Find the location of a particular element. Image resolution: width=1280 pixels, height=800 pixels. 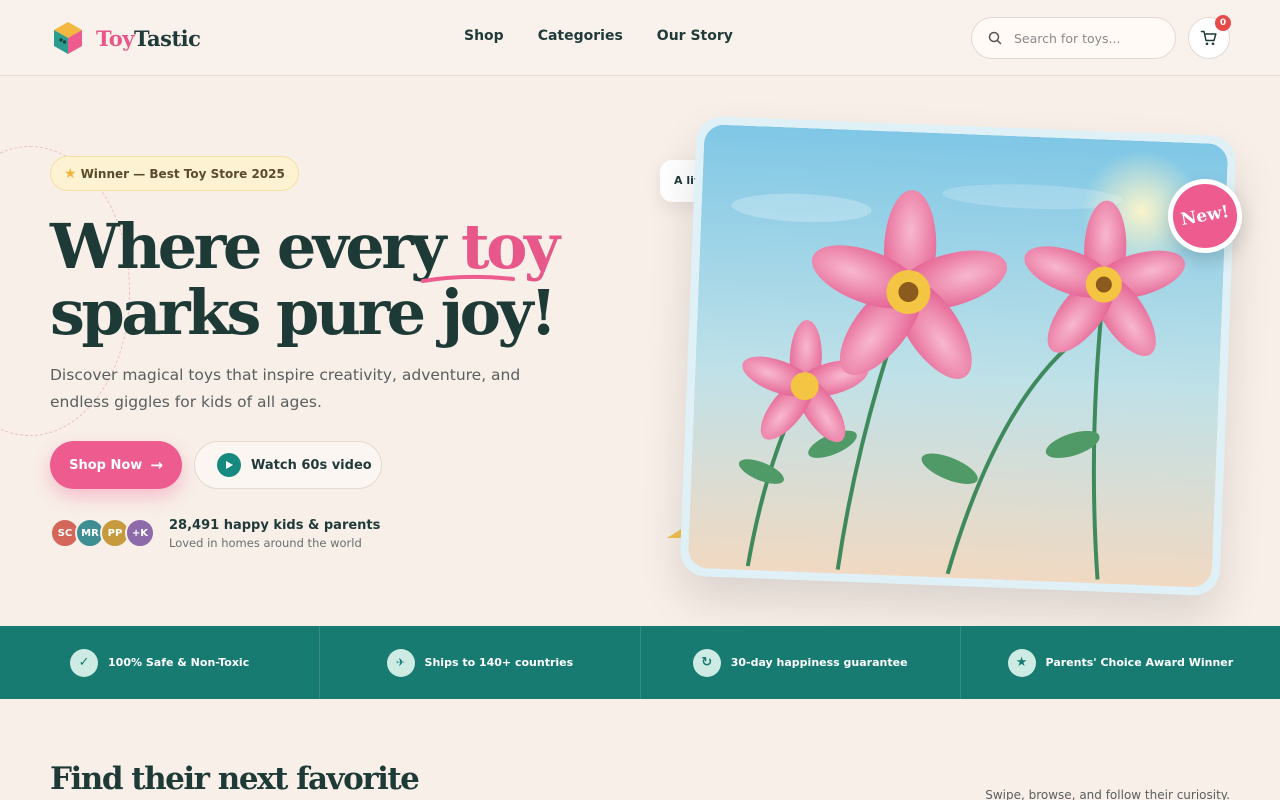

plane-icon: ✈ is located at coordinates (400, 662).